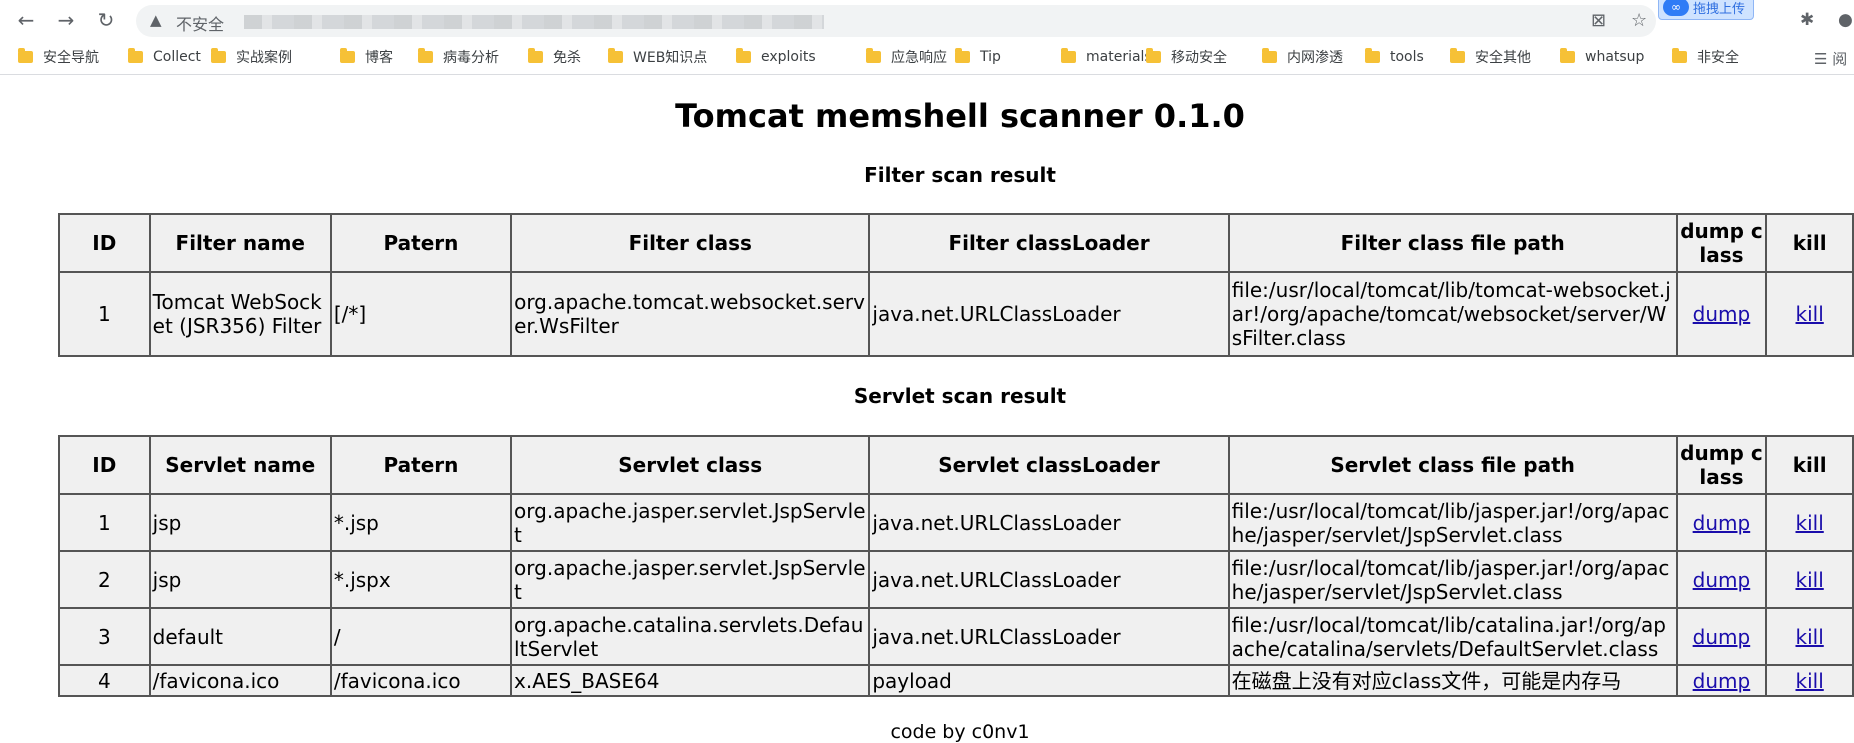 This screenshot has width=1854, height=743. Describe the element at coordinates (1452, 243) in the screenshot. I see `header-file-path: Filter class file path` at that location.